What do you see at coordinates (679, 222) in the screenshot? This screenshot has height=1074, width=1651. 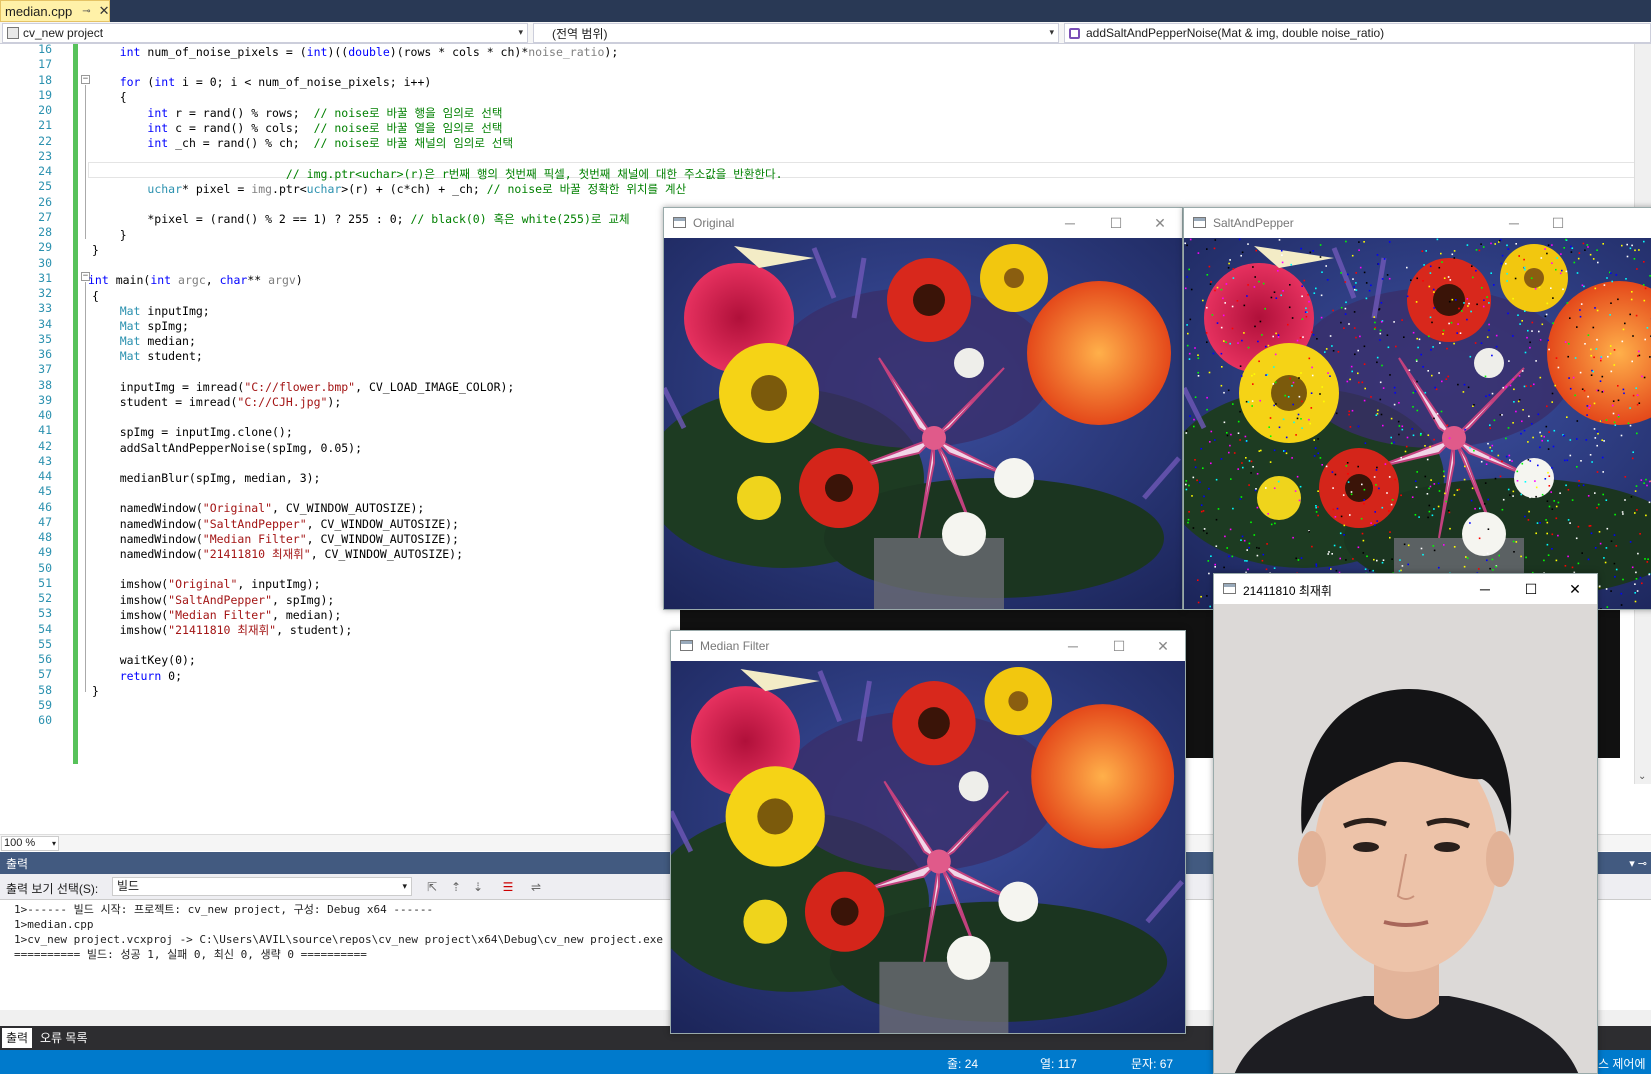 I see `window-app-icon` at bounding box center [679, 222].